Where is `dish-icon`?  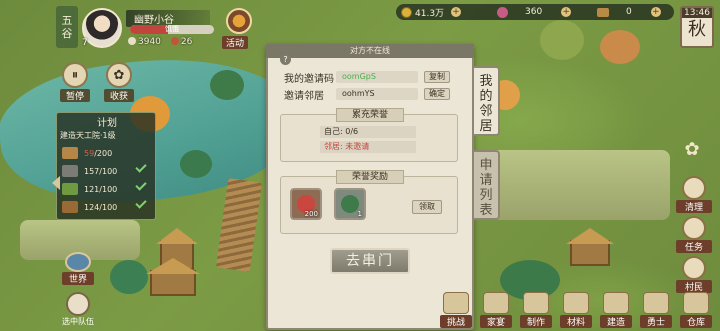
dish-icon is located at coordinates (496, 303).